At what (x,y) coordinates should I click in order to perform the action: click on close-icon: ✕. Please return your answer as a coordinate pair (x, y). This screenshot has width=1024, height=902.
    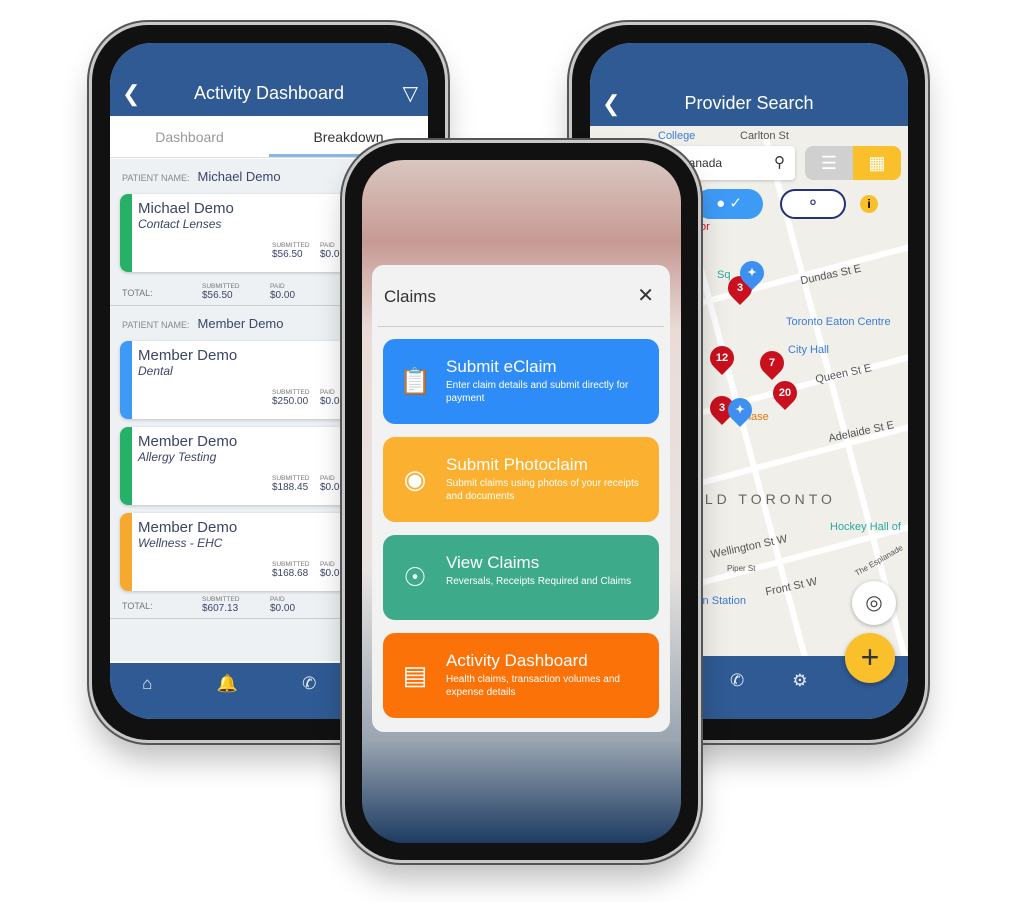
    Looking at the image, I should click on (645, 295).